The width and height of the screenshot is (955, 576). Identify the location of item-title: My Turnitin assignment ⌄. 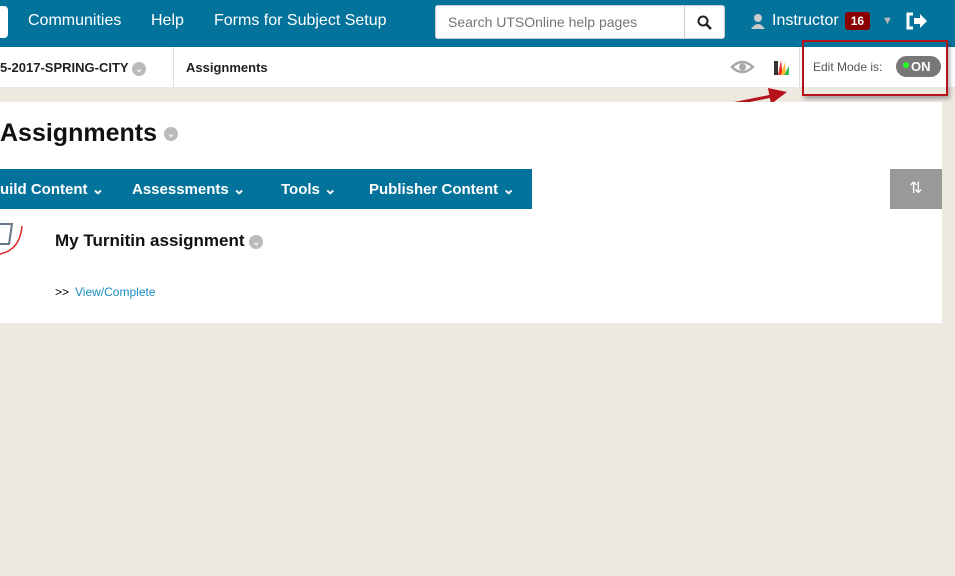
(159, 241).